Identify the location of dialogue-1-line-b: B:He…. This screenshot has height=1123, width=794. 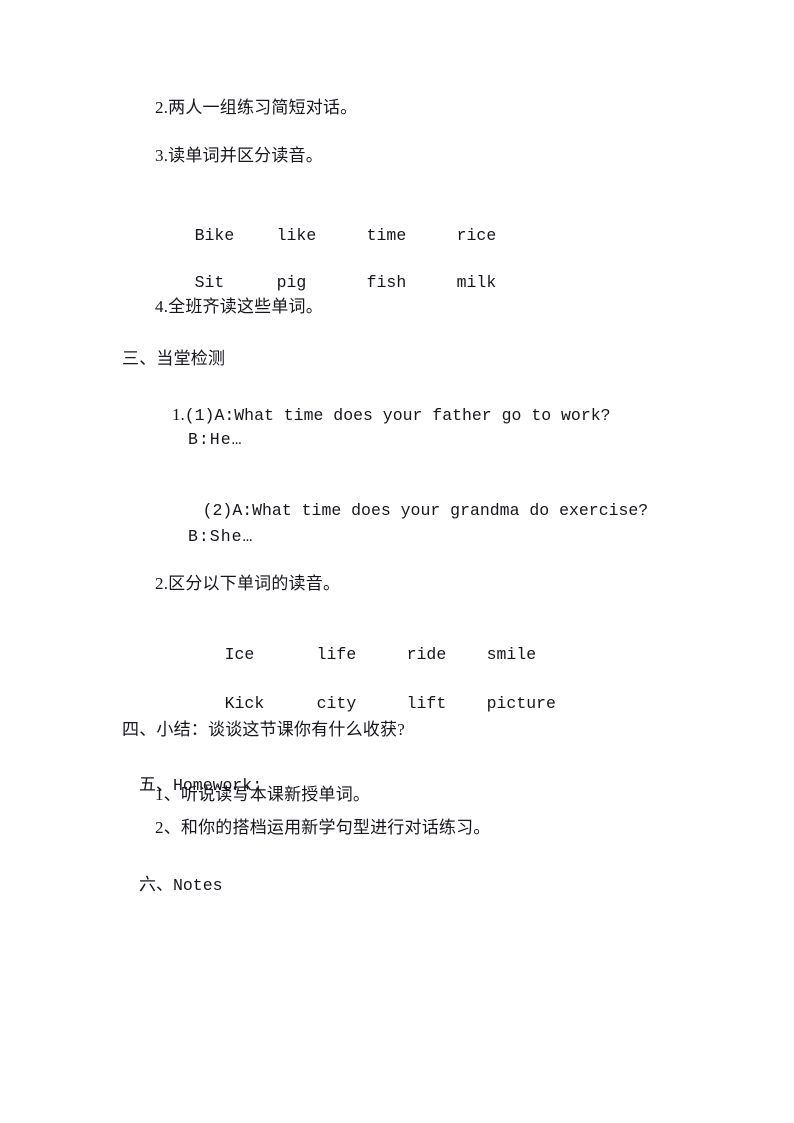
(215, 439).